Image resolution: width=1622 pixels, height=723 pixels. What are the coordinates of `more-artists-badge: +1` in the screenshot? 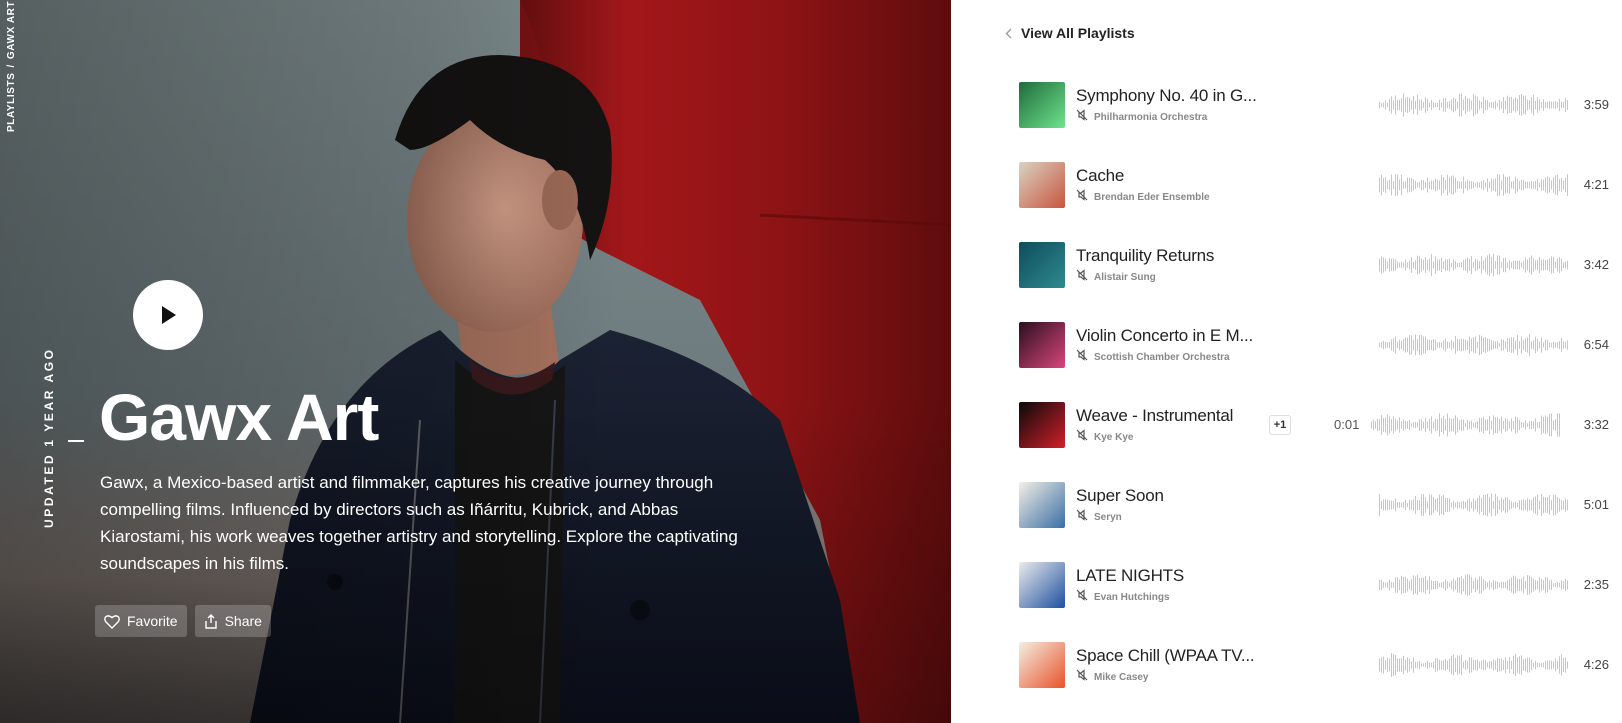 It's located at (1280, 425).